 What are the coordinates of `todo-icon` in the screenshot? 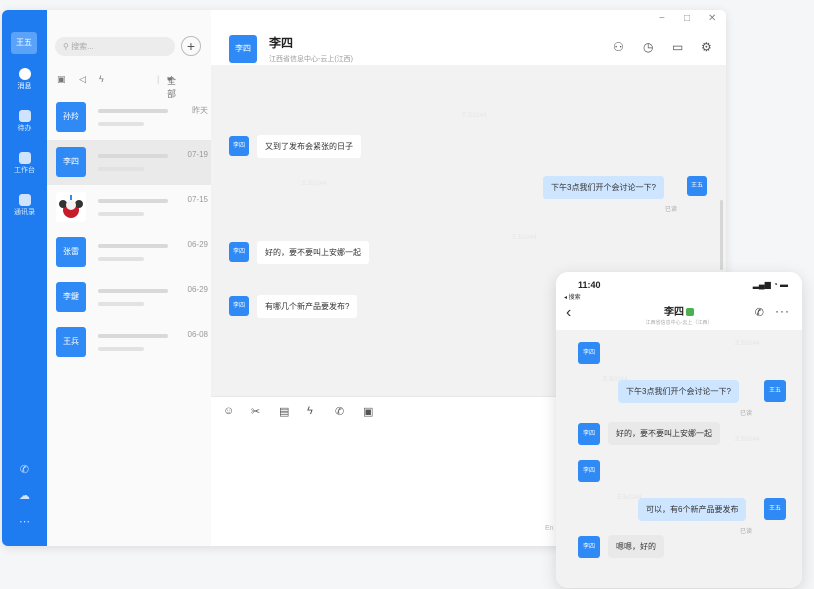 It's located at (24, 116).